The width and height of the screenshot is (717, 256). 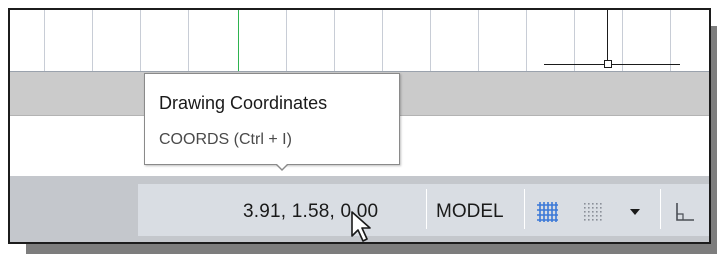 I want to click on chevron-down-icon, so click(x=635, y=212).